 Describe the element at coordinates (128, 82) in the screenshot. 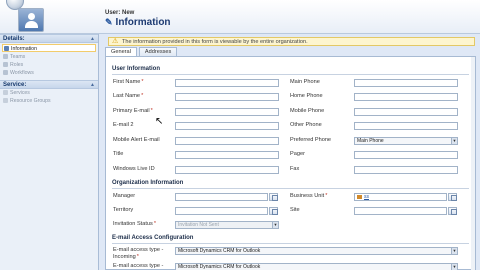

I see `first-name-label: First Name*` at that location.